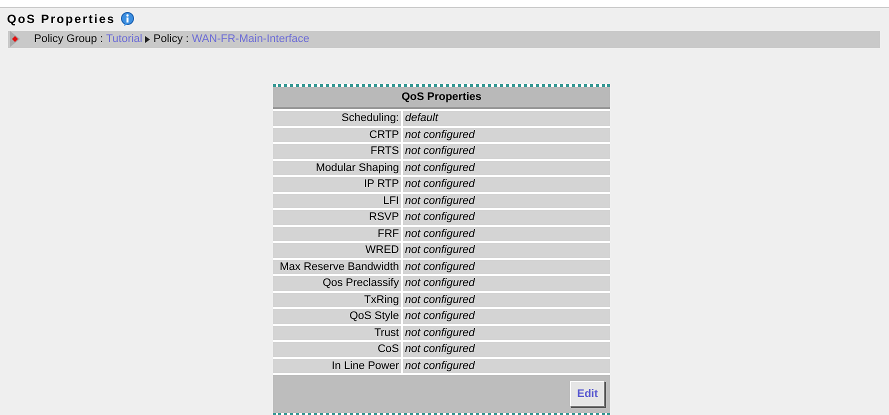 The image size is (889, 415). I want to click on property-label: CoS, so click(337, 349).